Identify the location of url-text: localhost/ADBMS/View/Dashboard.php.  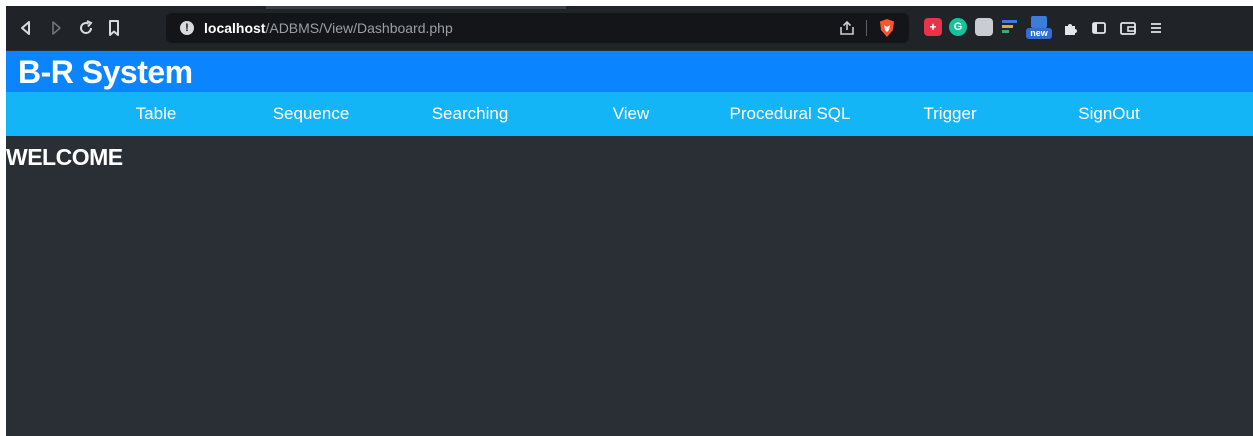
(328, 28).